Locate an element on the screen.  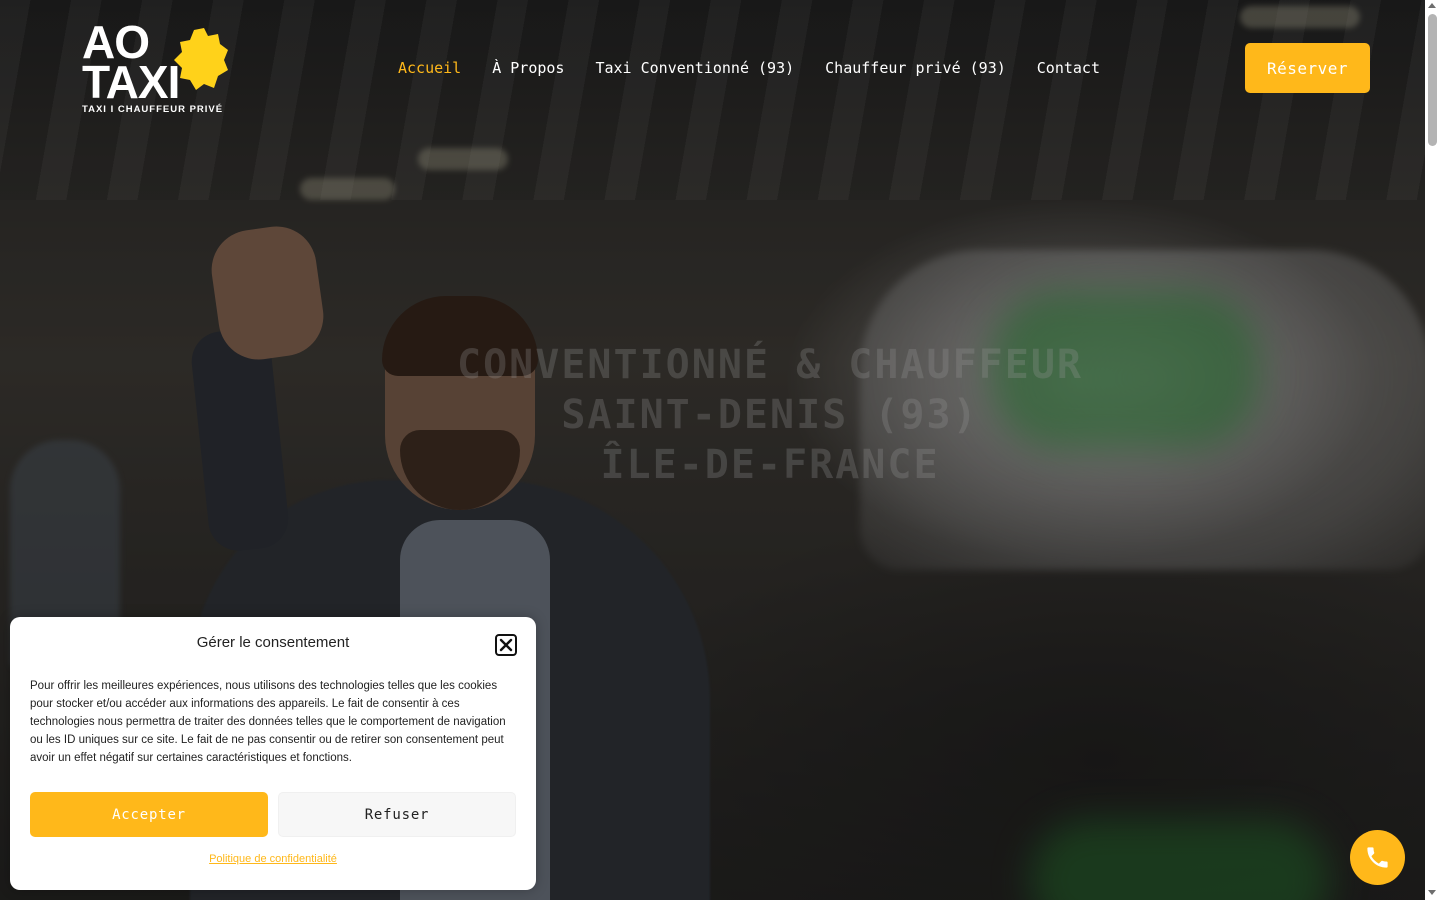
hero-title-line: SAINT-DENIS (93) is located at coordinates (770, 415).